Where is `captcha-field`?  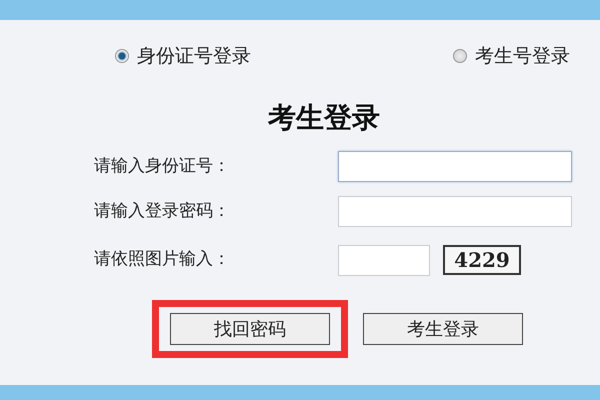
captcha-field is located at coordinates (384, 260).